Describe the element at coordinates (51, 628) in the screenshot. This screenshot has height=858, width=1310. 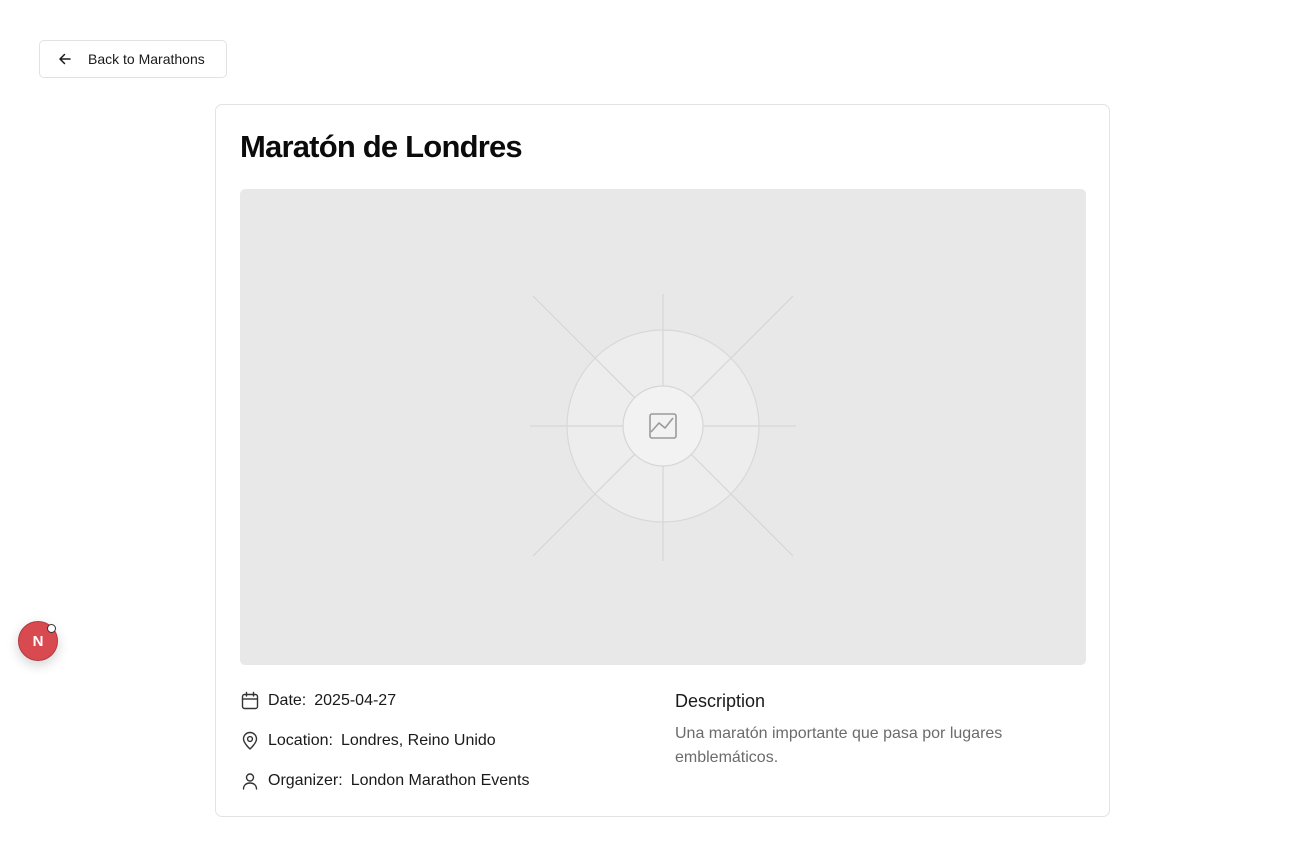
I see `notification-dot-icon` at that location.